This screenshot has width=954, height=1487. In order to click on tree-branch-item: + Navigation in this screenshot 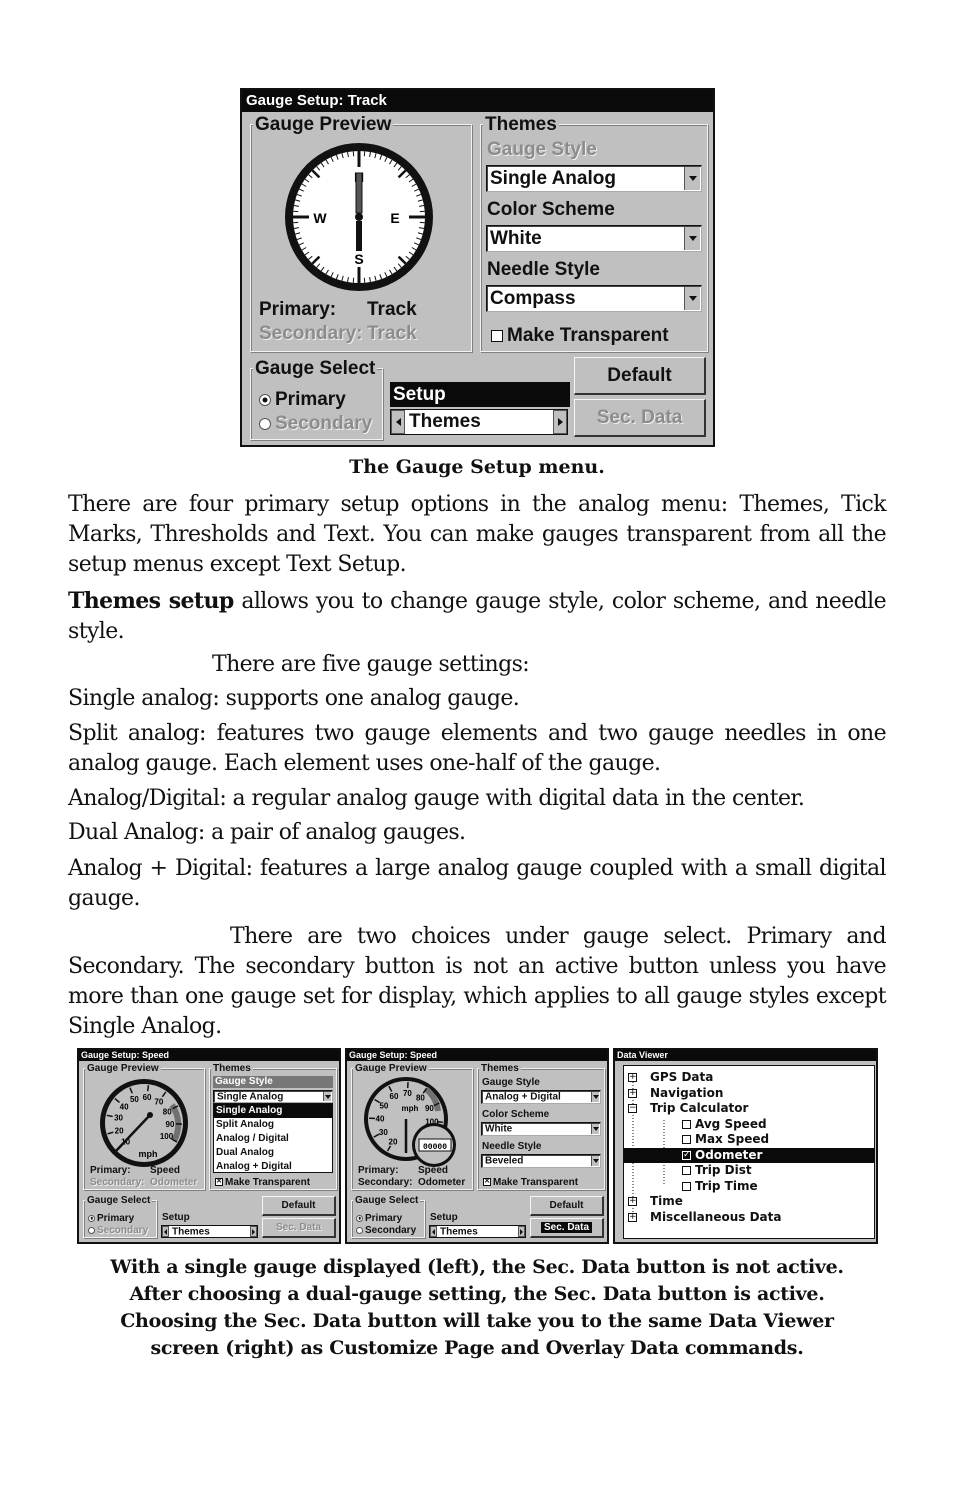, I will do `click(749, 1093)`.